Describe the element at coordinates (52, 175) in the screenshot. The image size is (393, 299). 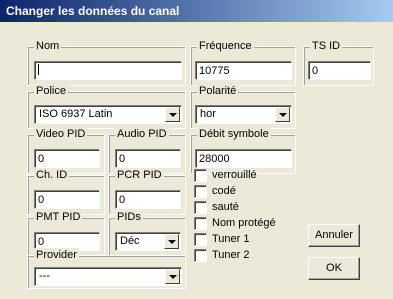
I see `ch-id-label: Ch. ID` at that location.